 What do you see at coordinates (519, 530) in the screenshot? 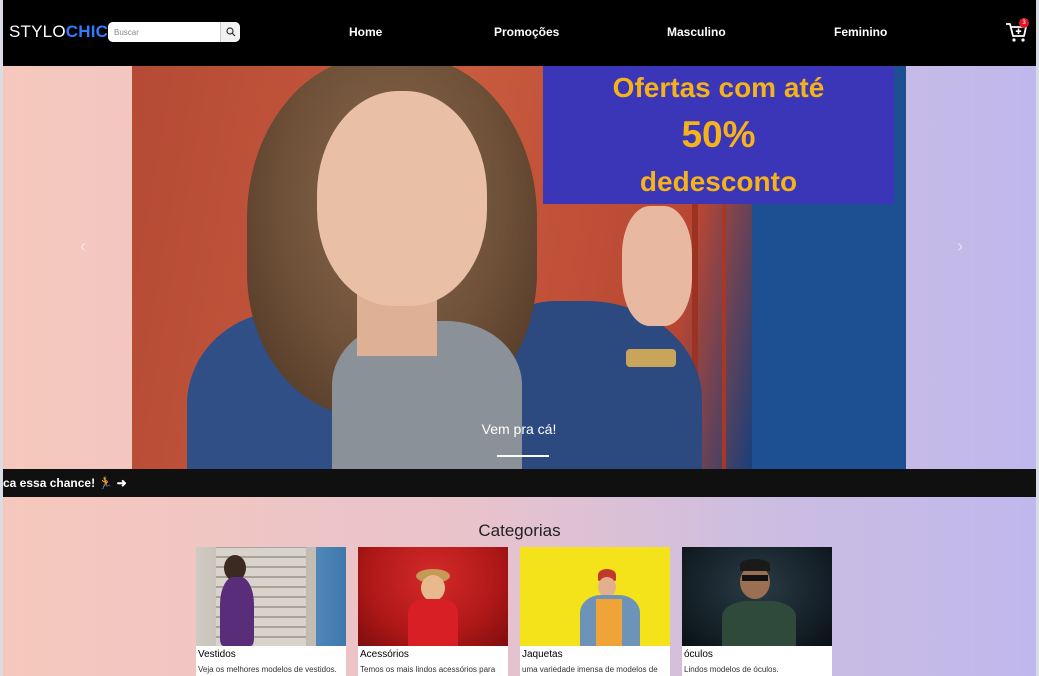
I see `categories-title: Categorias` at bounding box center [519, 530].